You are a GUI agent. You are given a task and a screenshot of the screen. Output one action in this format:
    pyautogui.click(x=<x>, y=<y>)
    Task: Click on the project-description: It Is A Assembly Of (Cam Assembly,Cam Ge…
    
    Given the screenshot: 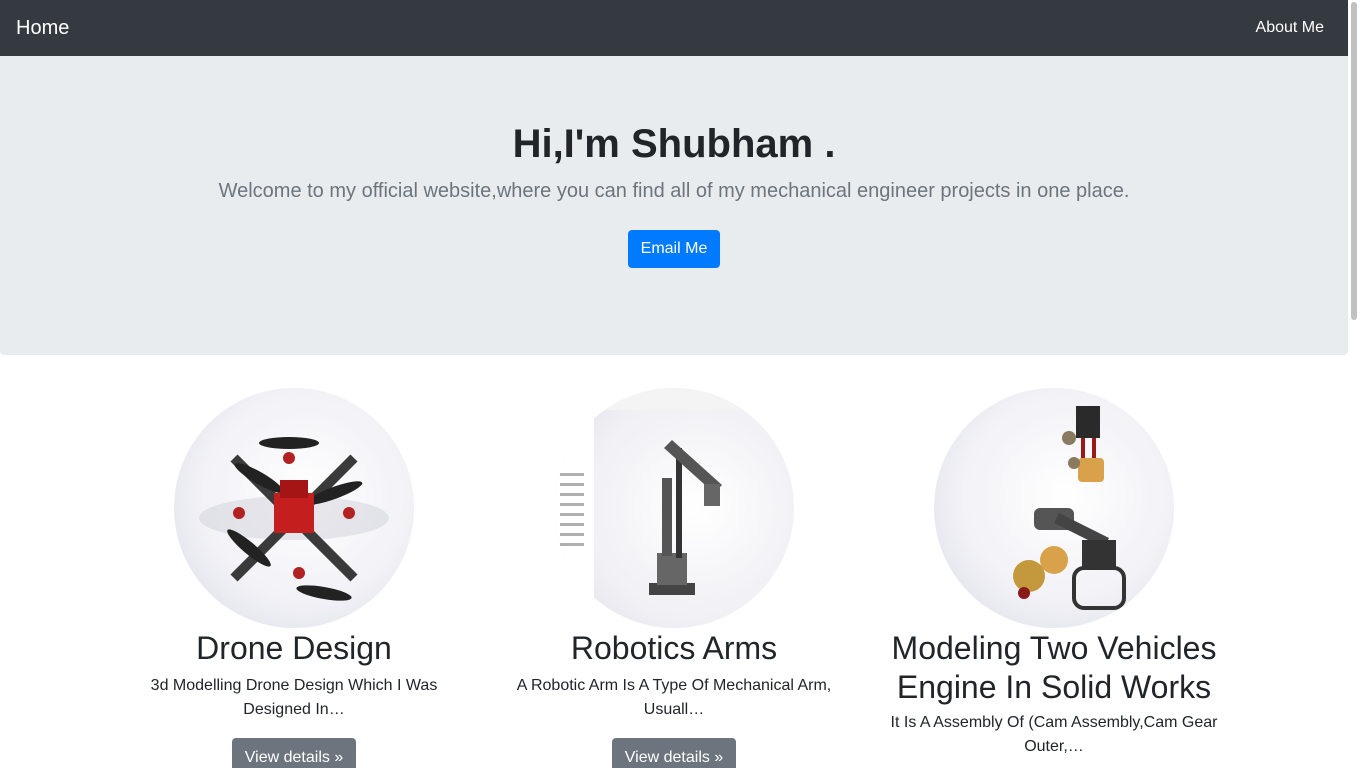 What is the action you would take?
    pyautogui.click(x=1054, y=734)
    